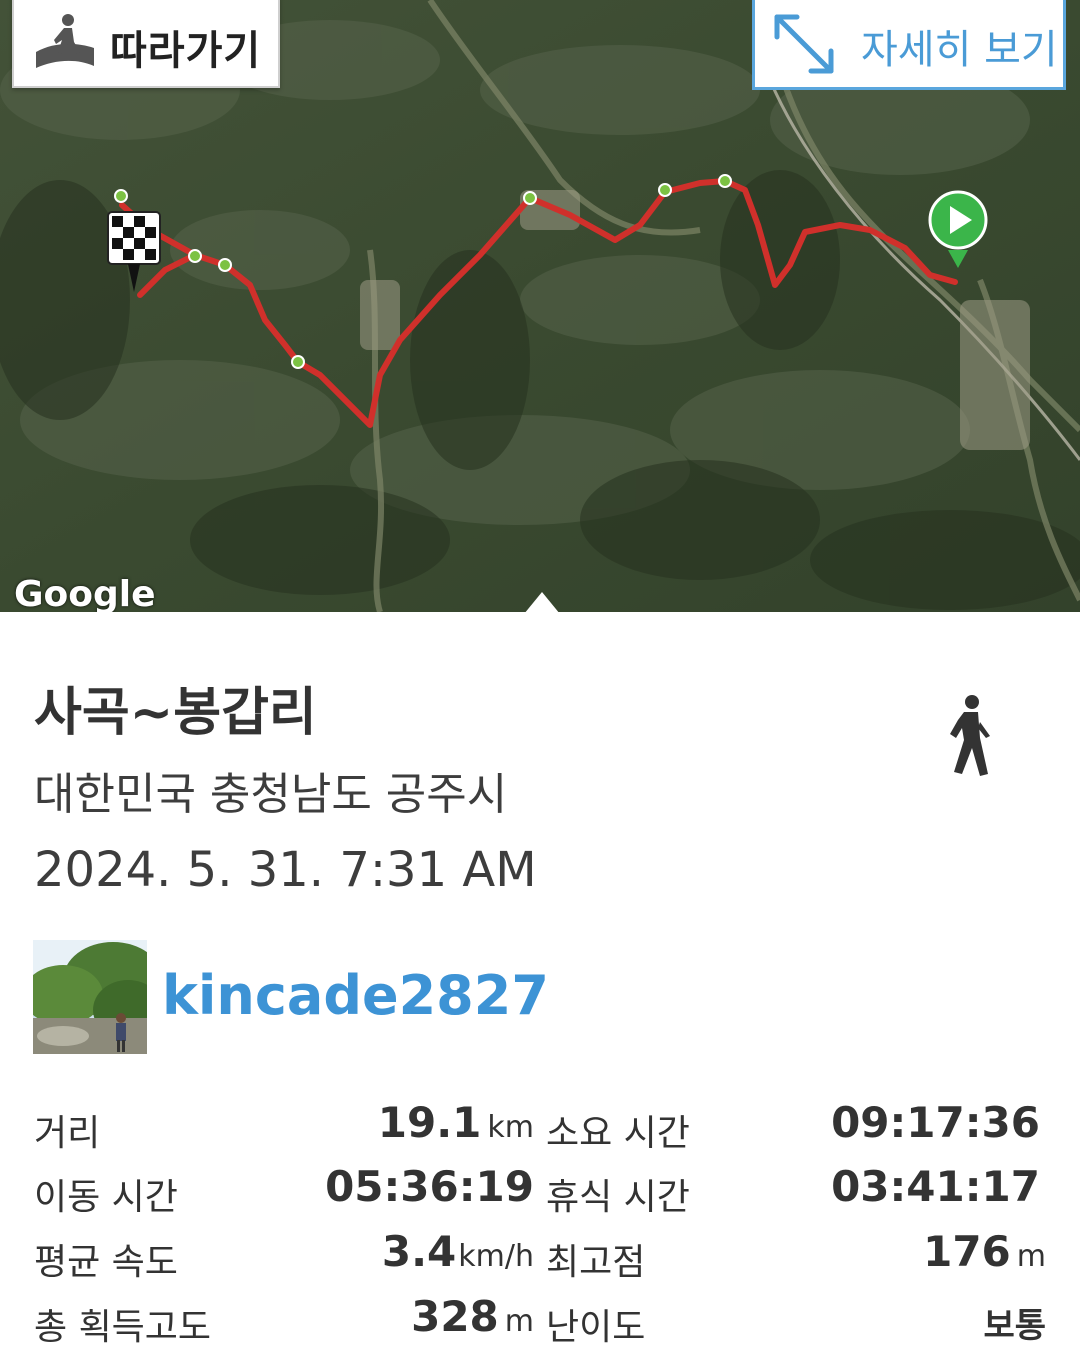  Describe the element at coordinates (540, 1255) in the screenshot. I see `stat-row-avg-speed: 평균 속도 3.4km/h 최고점 176 m` at that location.